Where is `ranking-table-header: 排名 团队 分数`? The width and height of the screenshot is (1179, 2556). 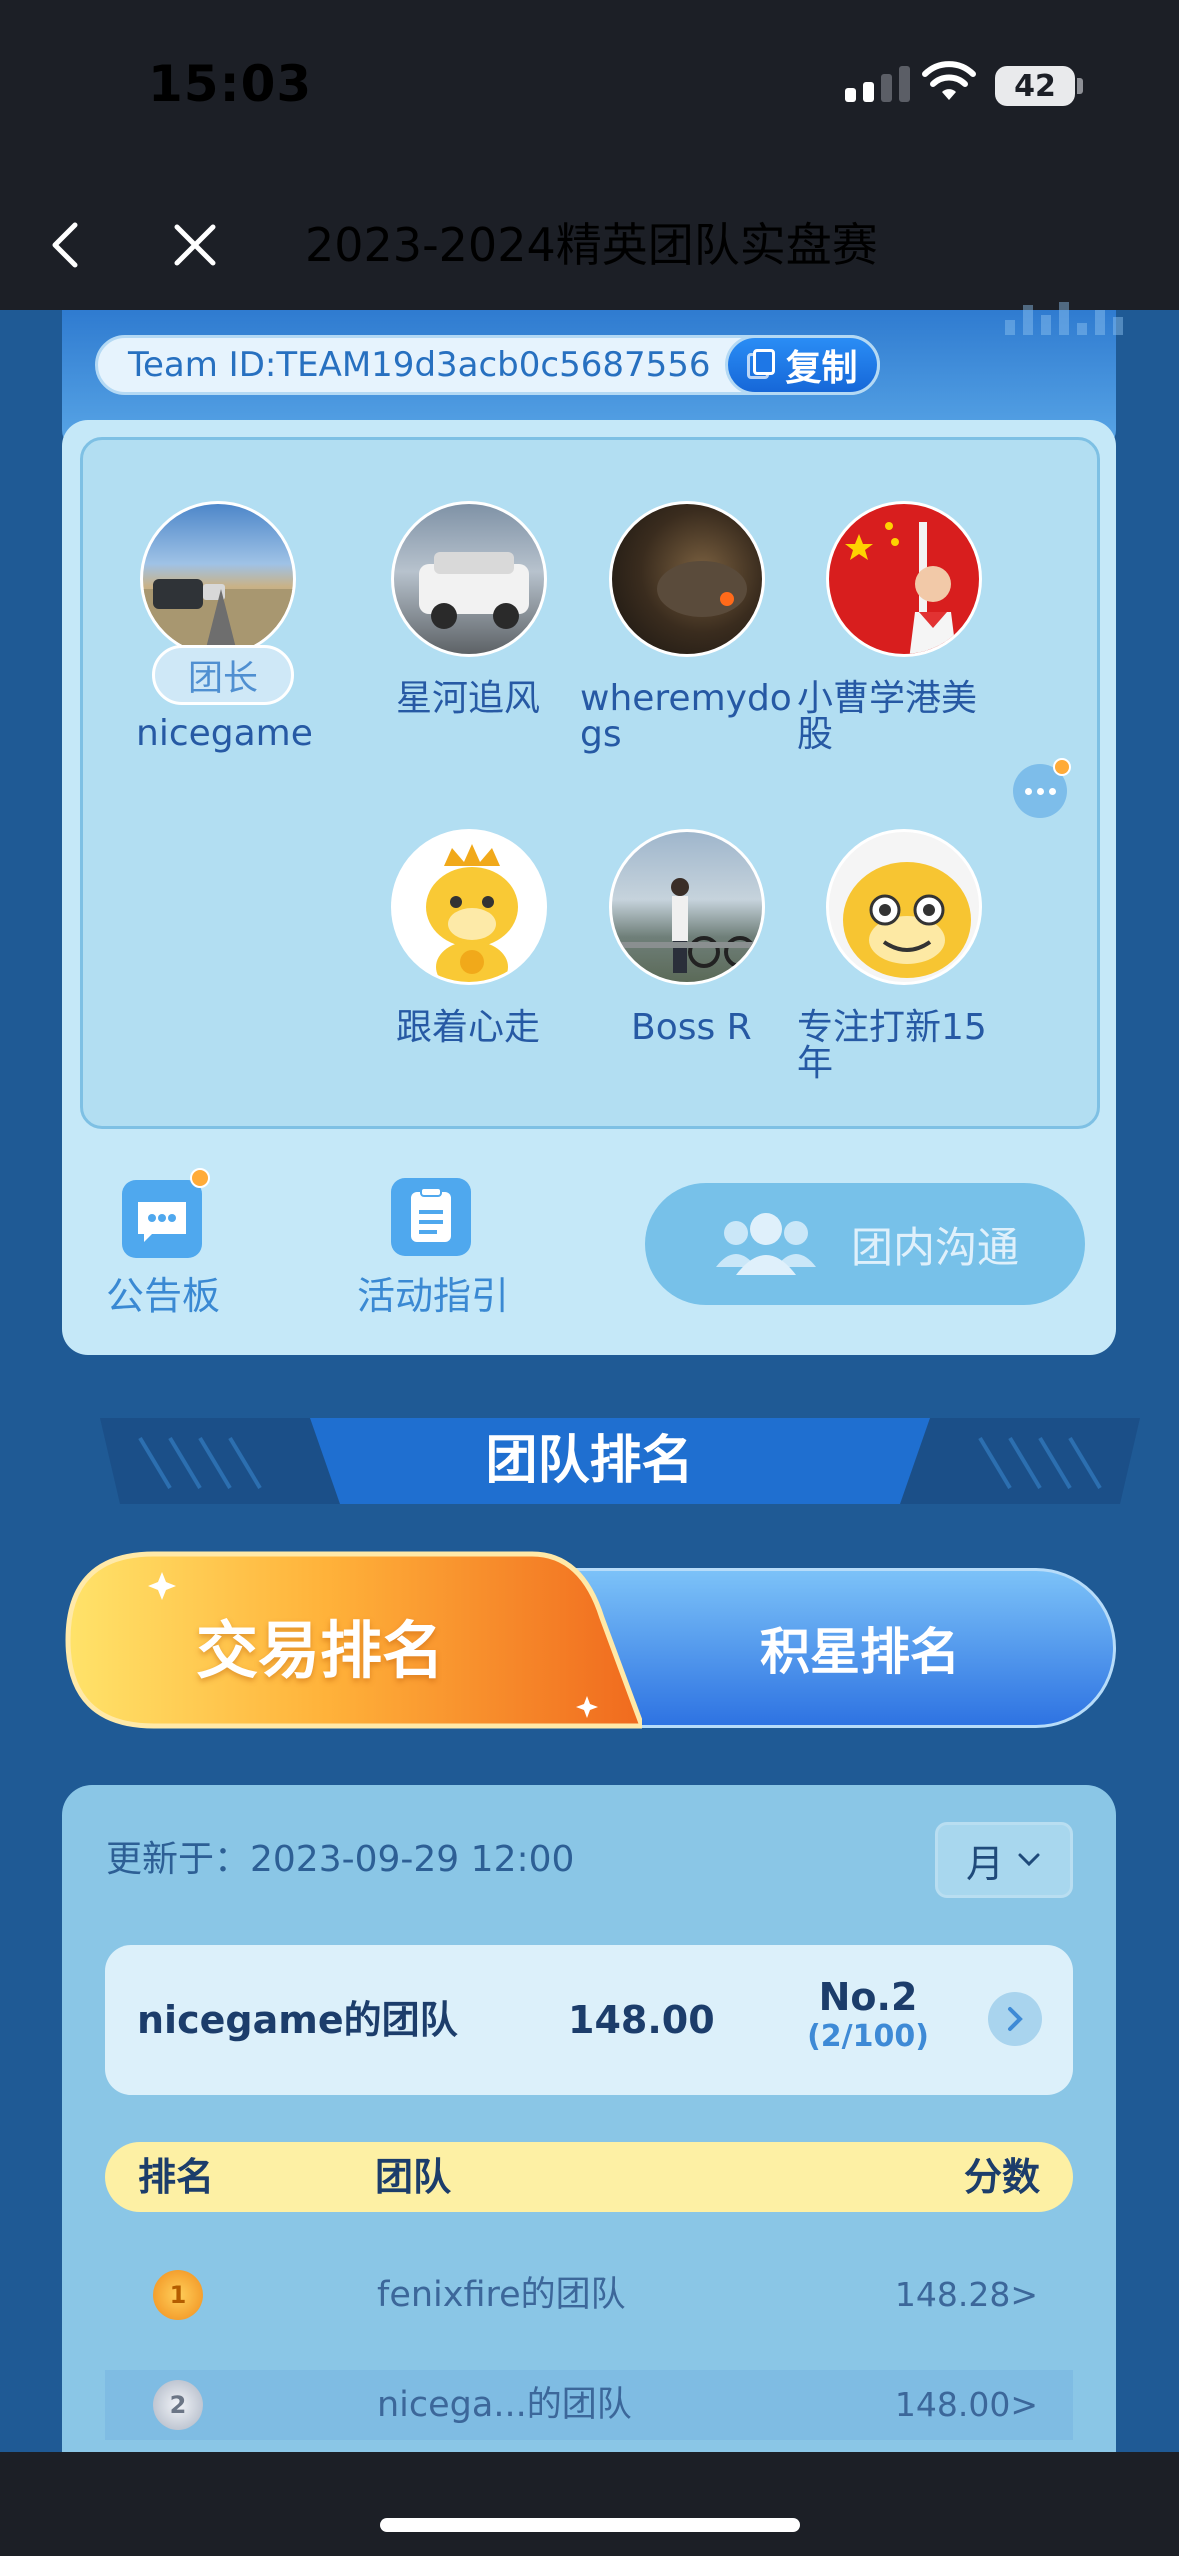 ranking-table-header: 排名 团队 分数 is located at coordinates (589, 2177).